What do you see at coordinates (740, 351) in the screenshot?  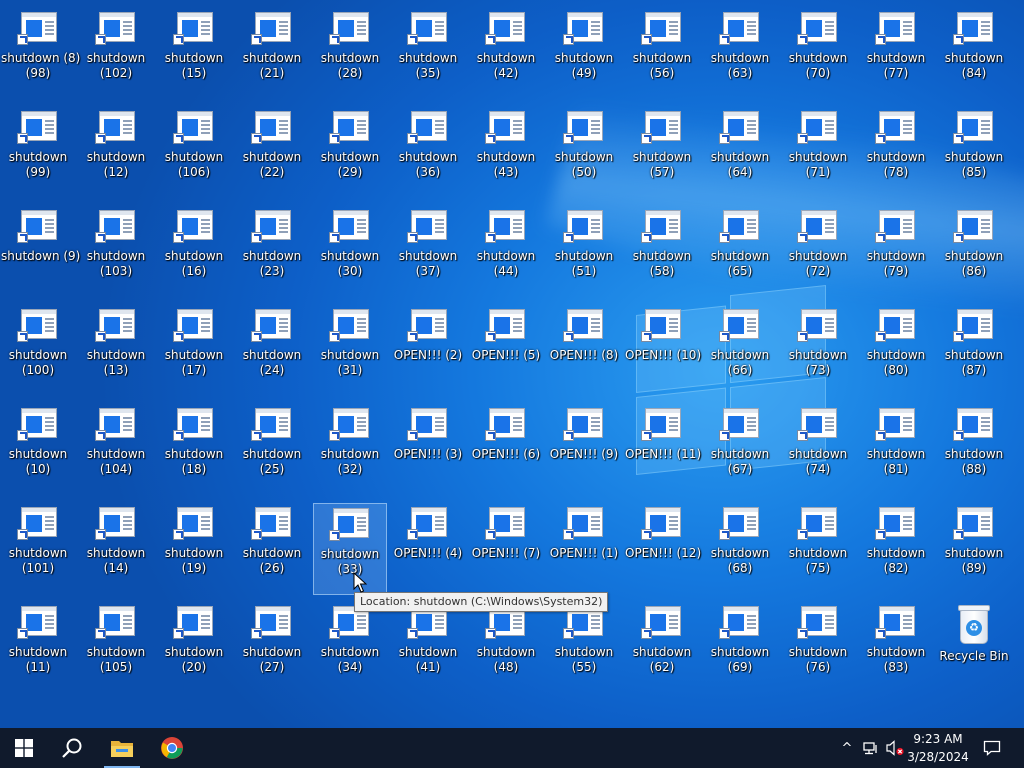 I see `desktop-shortcut: shutdown (66)` at bounding box center [740, 351].